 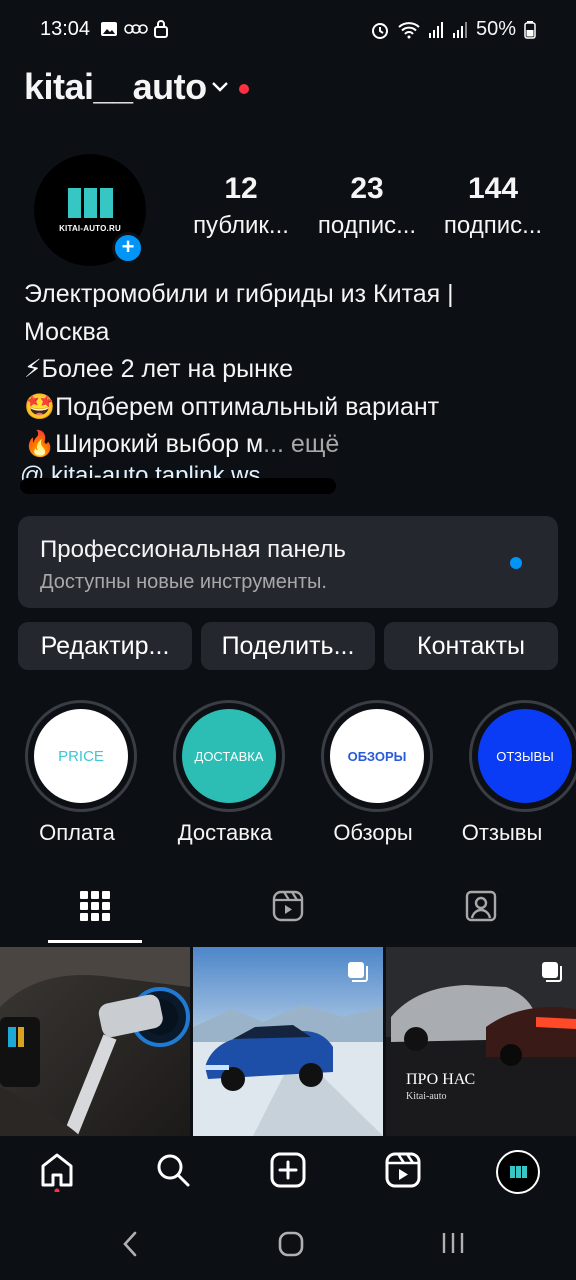 I want to click on highlight-label: Обзоры, so click(x=373, y=832).